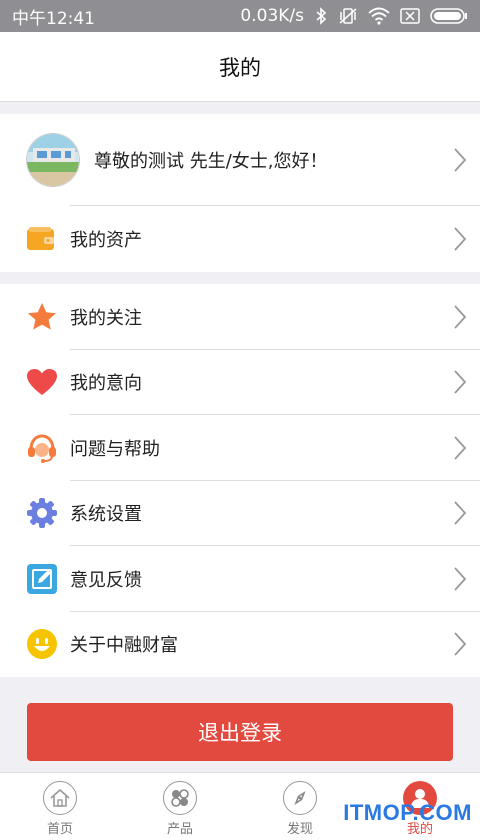 The width and height of the screenshot is (480, 840). I want to click on menu-item-intention: 我的意向, so click(240, 382).